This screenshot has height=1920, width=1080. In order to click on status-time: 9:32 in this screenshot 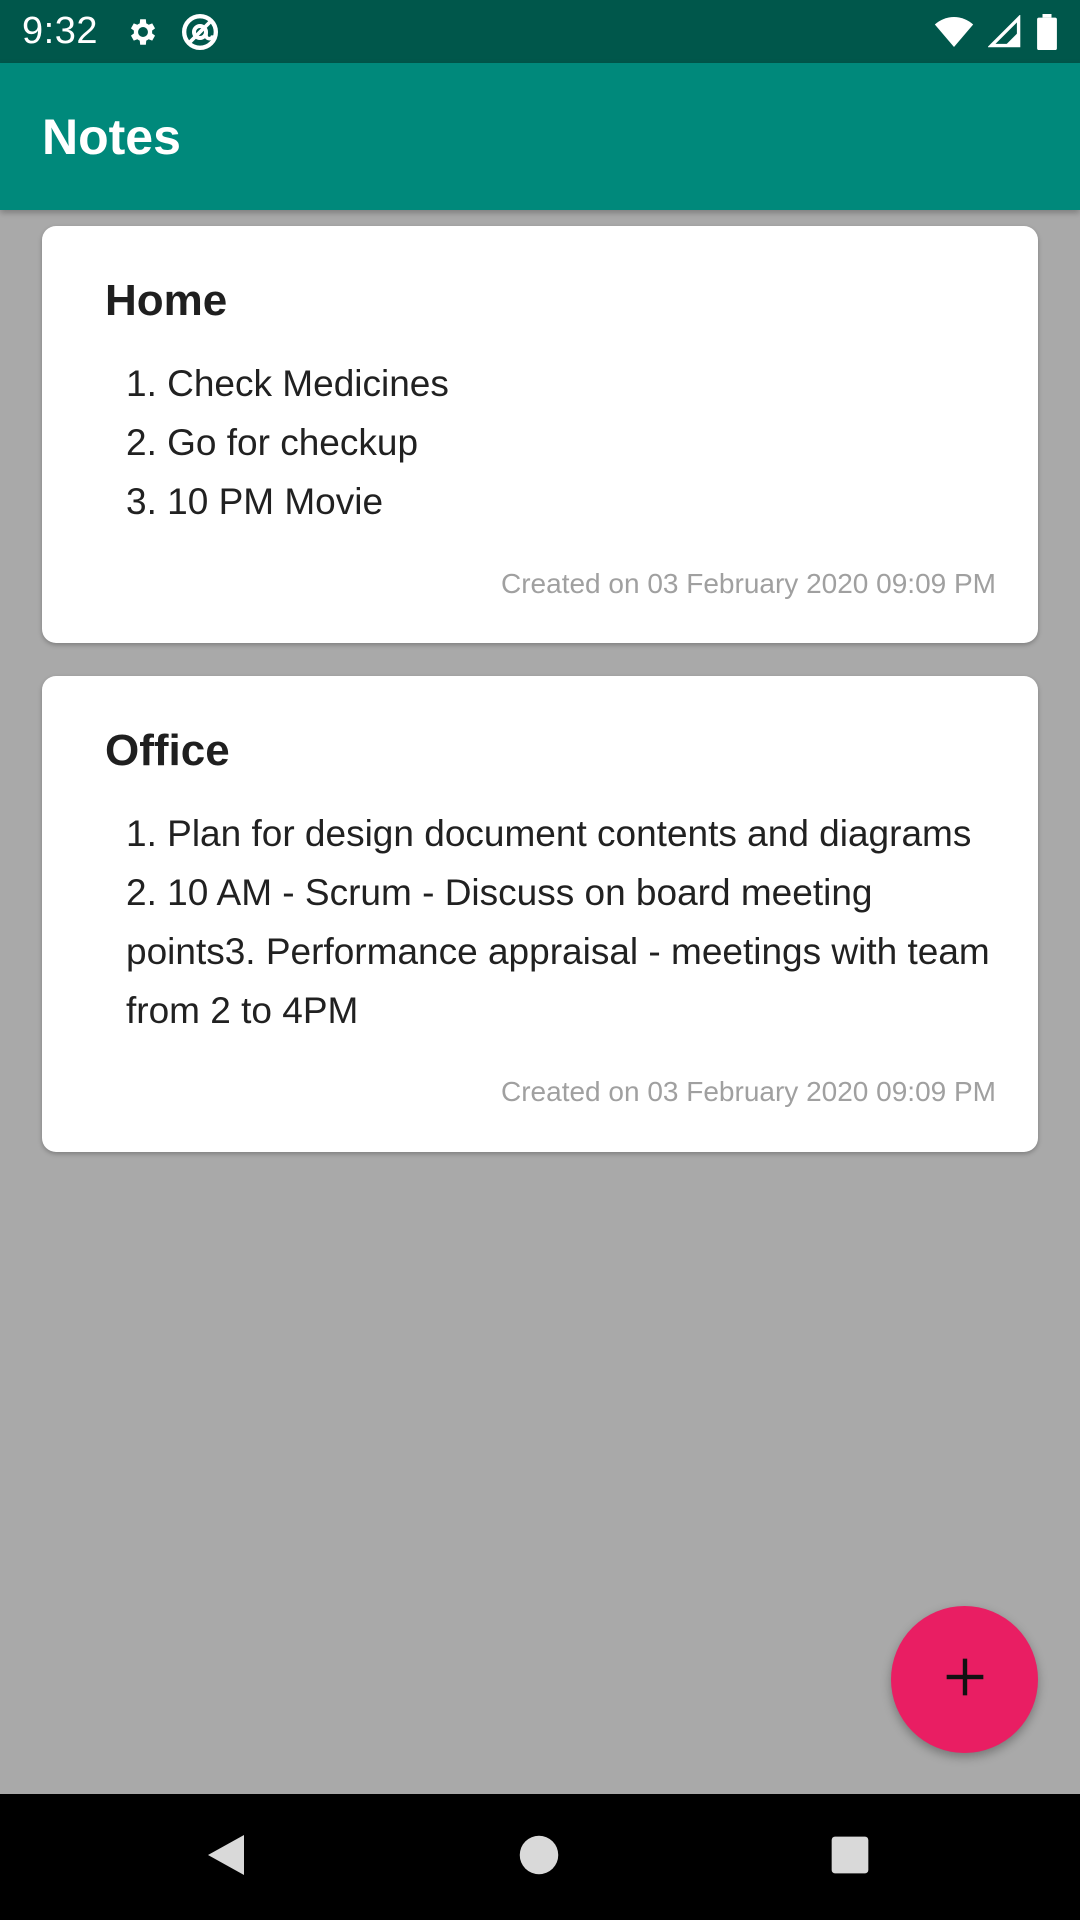, I will do `click(60, 31)`.